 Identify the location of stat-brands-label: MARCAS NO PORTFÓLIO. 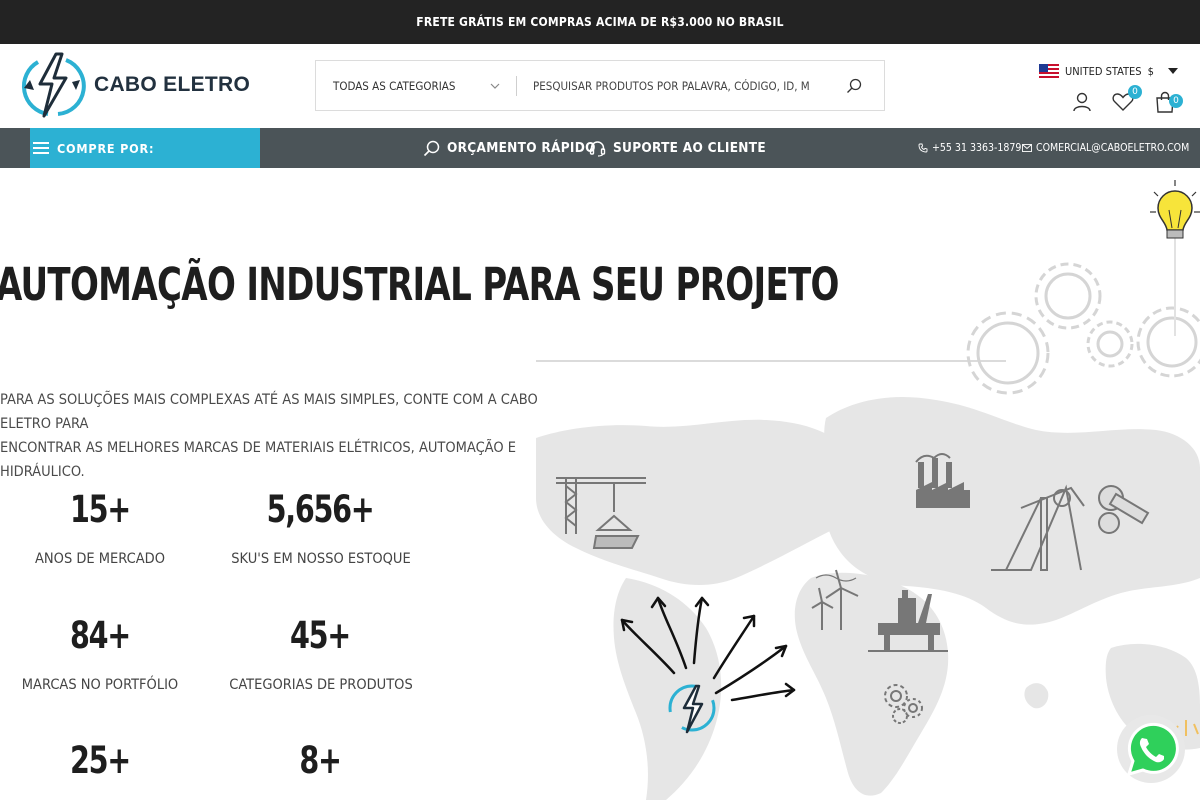
(100, 685).